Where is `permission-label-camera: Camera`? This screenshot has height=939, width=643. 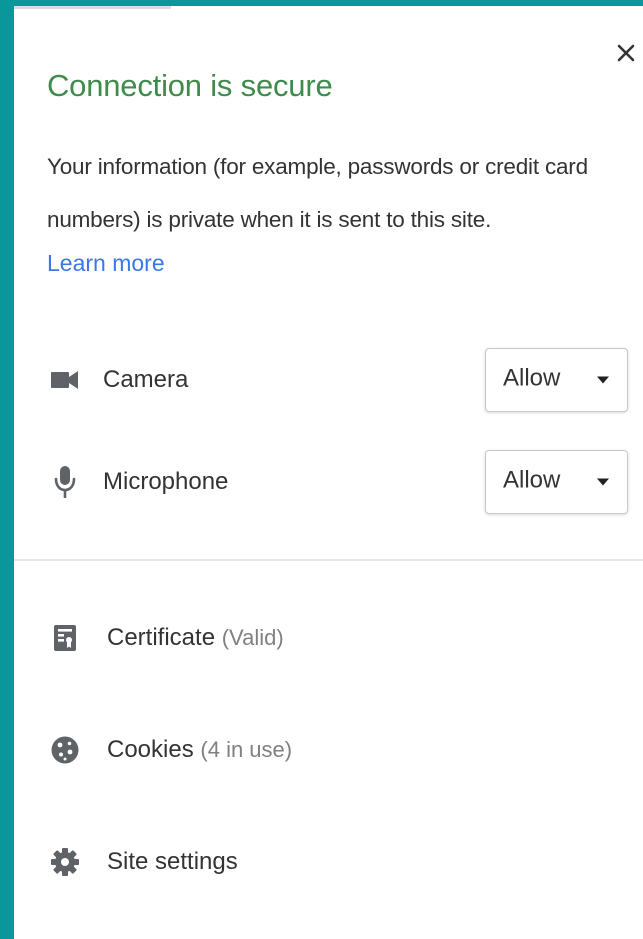
permission-label-camera: Camera is located at coordinates (146, 379).